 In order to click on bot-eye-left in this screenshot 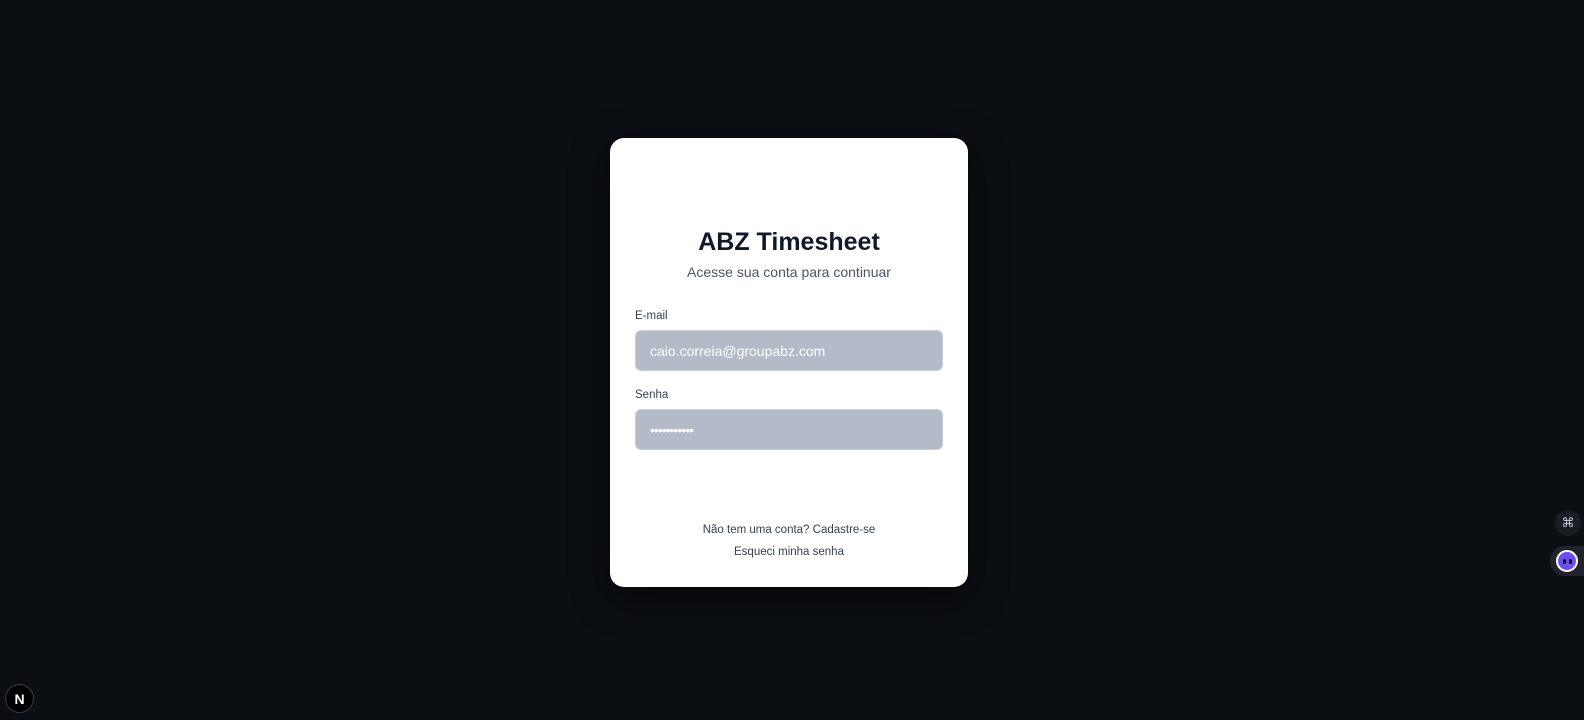, I will do `click(1564, 561)`.